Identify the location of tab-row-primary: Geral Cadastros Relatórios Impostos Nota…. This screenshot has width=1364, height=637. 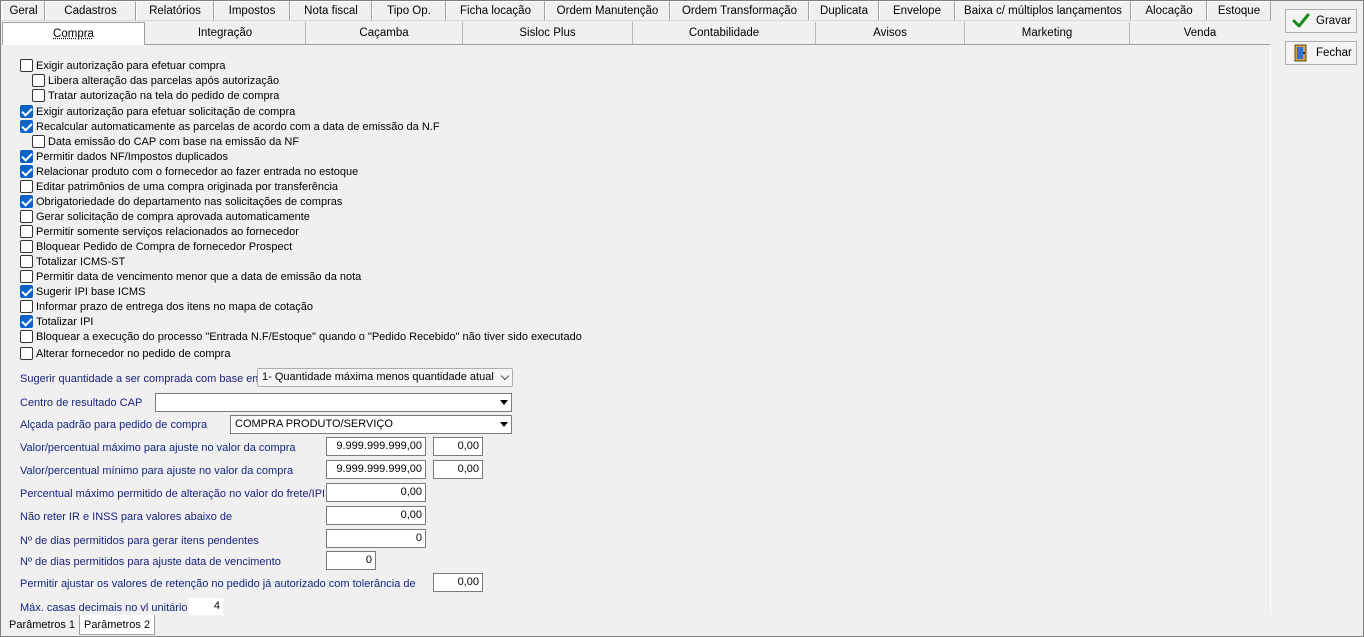
(636, 11).